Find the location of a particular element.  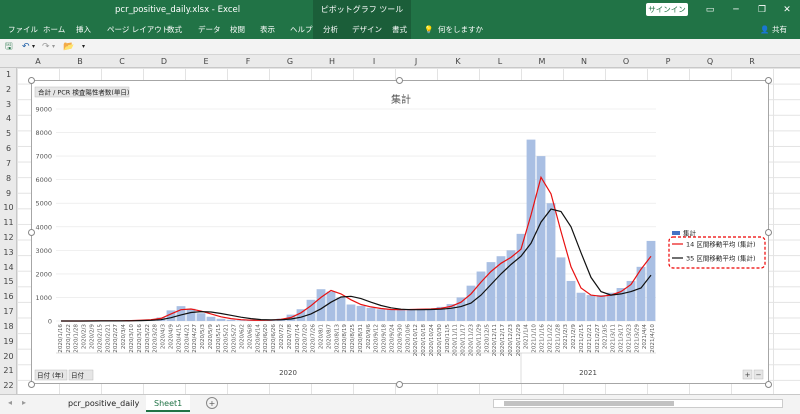

ribbon-display-icon: ▭ is located at coordinates (710, 10).